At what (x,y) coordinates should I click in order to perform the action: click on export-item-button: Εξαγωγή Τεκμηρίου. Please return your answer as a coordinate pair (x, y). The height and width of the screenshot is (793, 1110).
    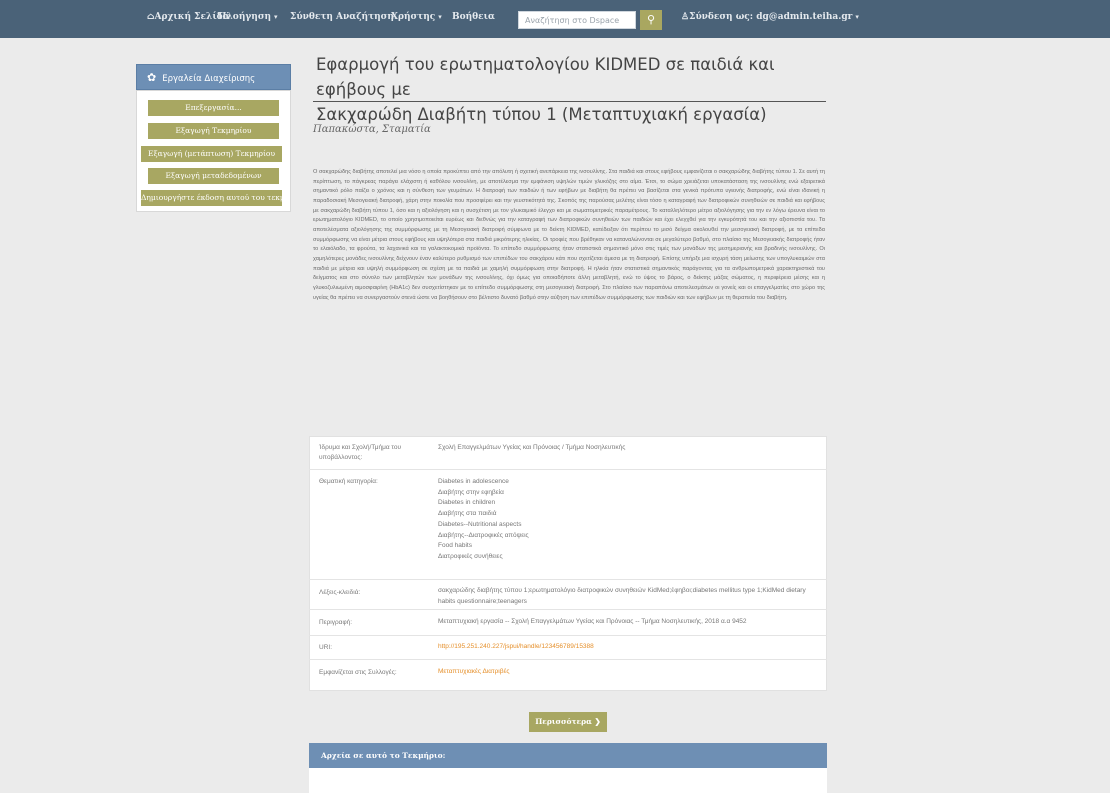
    Looking at the image, I should click on (213, 131).